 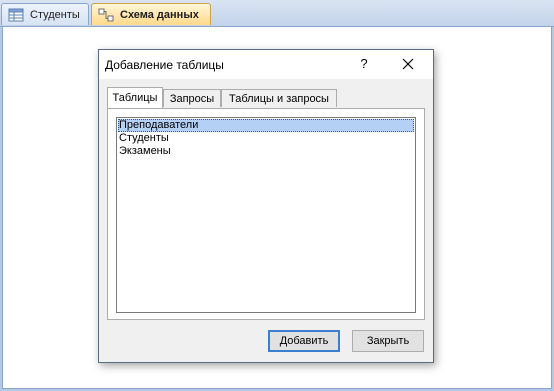 I want to click on list-item-exams: Экзамены, so click(x=266, y=151).